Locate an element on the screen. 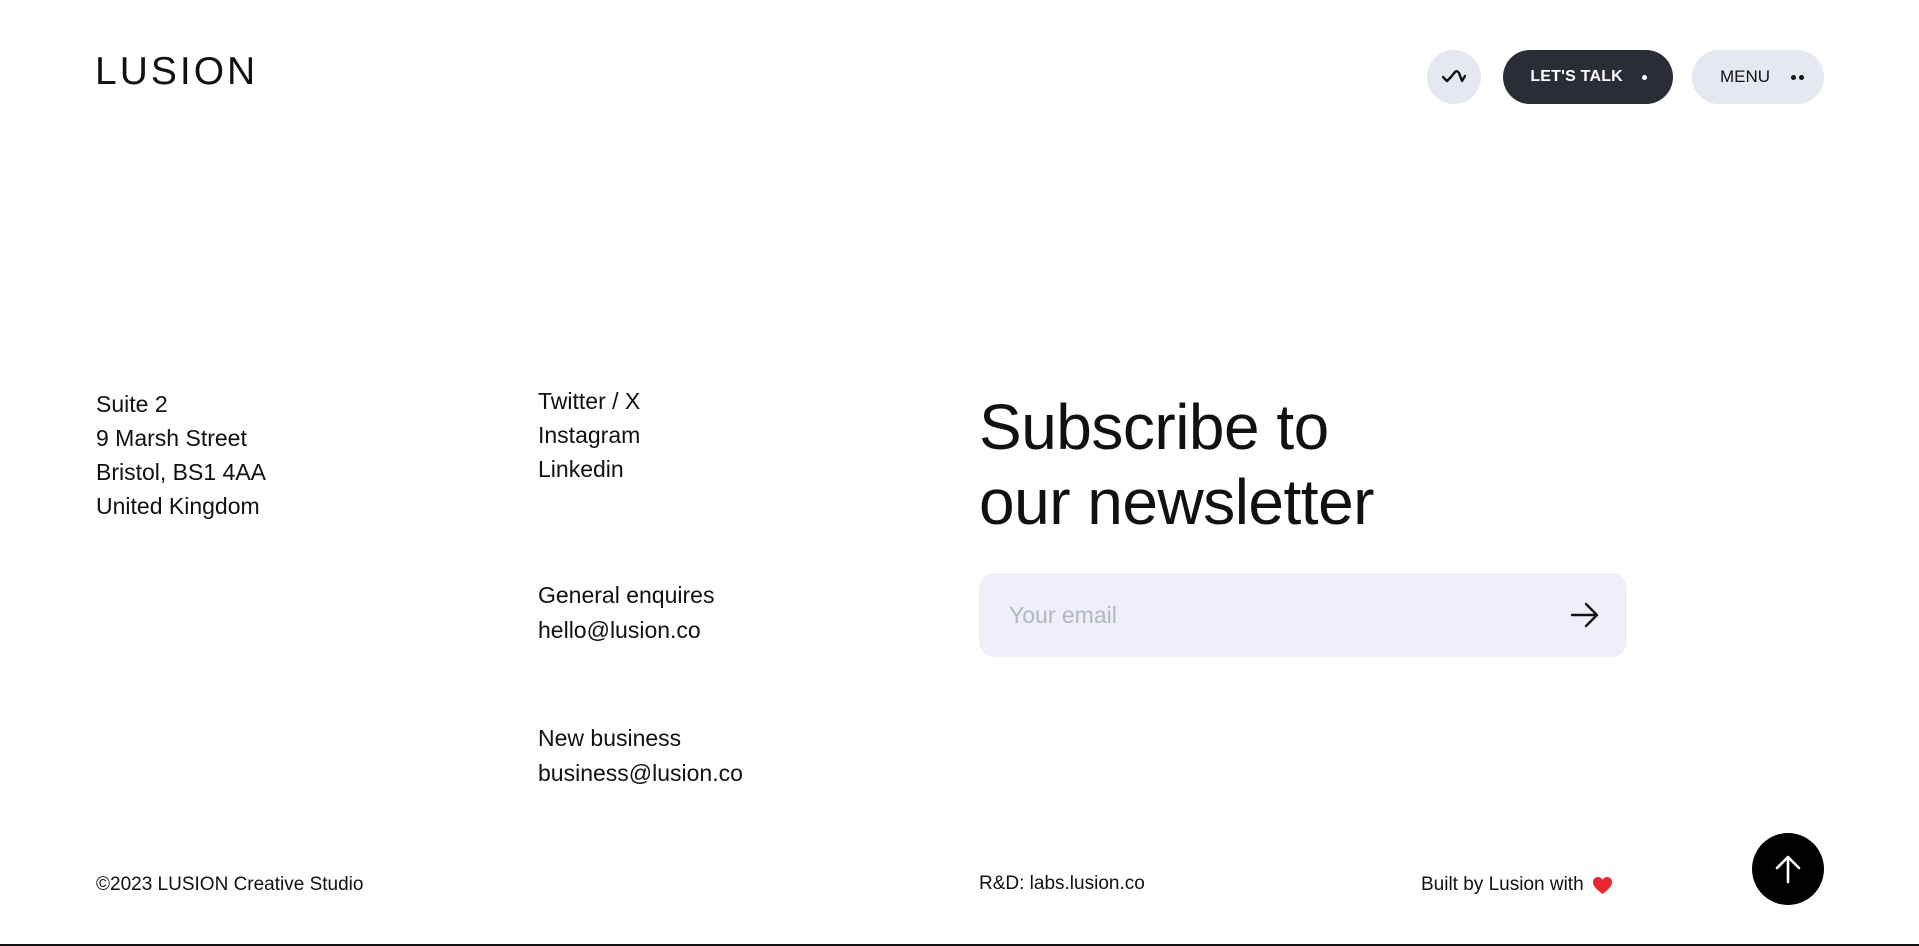 The height and width of the screenshot is (946, 1919). newsletter-title-line: Subscribe to is located at coordinates (1154, 427).